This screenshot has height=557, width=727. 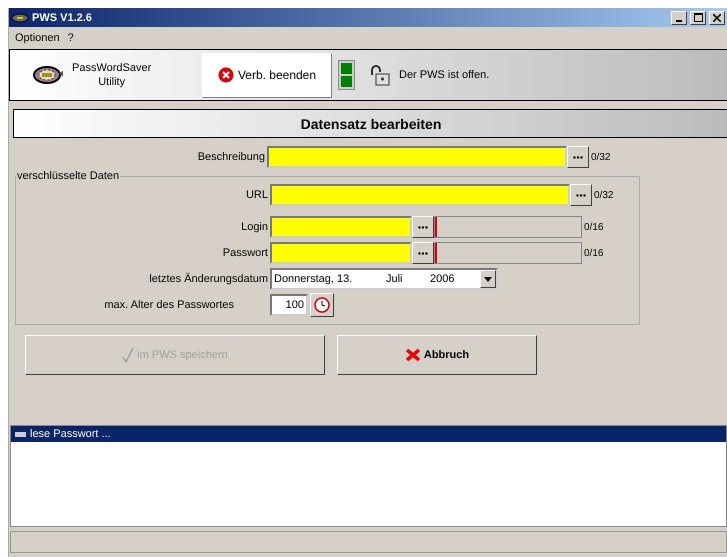 I want to click on status-lights, so click(x=346, y=75).